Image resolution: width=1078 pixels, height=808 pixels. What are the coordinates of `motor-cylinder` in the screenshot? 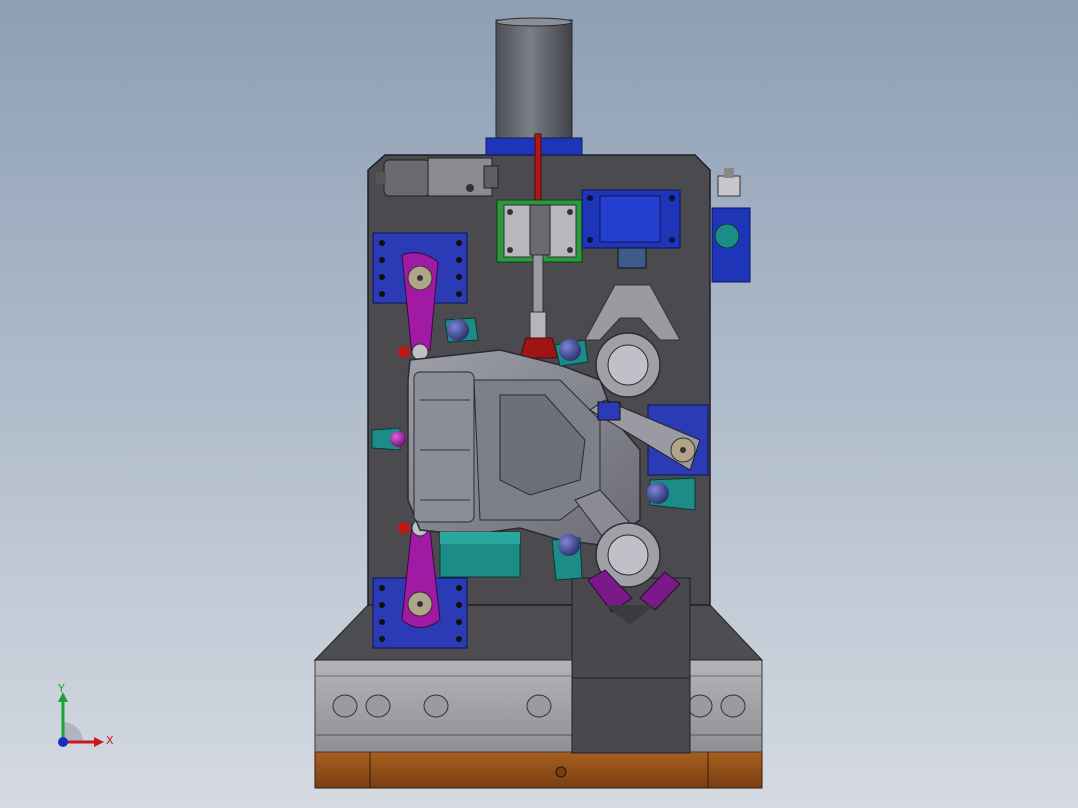 It's located at (534, 86).